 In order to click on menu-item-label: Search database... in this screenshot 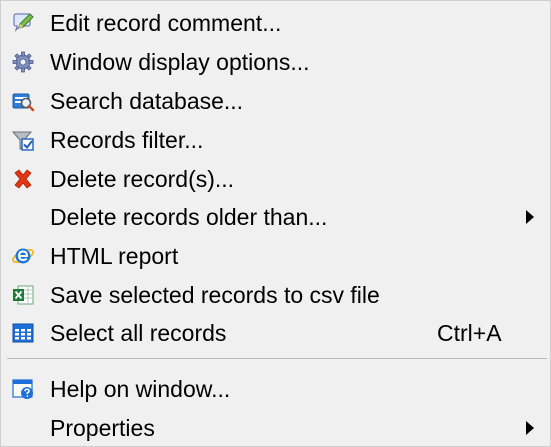, I will do `click(147, 101)`.